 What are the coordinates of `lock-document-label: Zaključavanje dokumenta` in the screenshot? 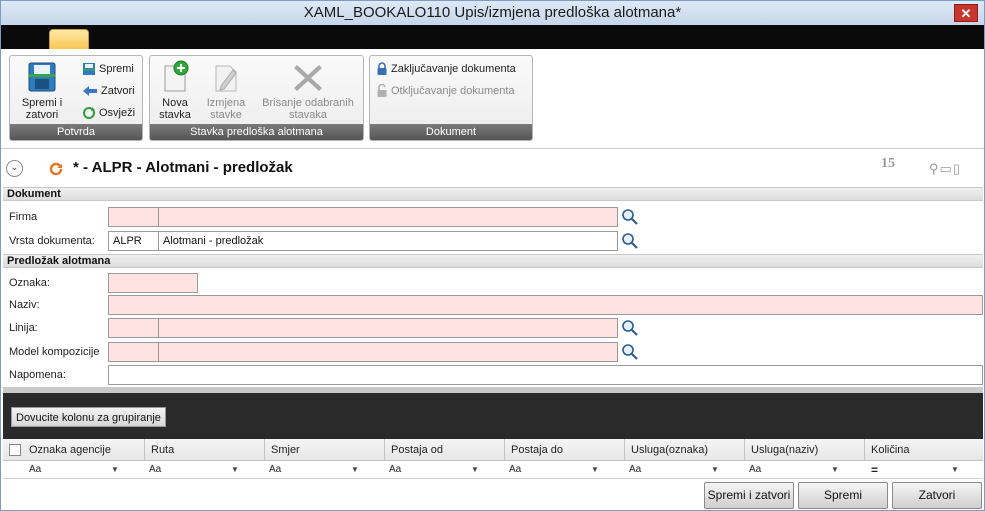 It's located at (453, 69).